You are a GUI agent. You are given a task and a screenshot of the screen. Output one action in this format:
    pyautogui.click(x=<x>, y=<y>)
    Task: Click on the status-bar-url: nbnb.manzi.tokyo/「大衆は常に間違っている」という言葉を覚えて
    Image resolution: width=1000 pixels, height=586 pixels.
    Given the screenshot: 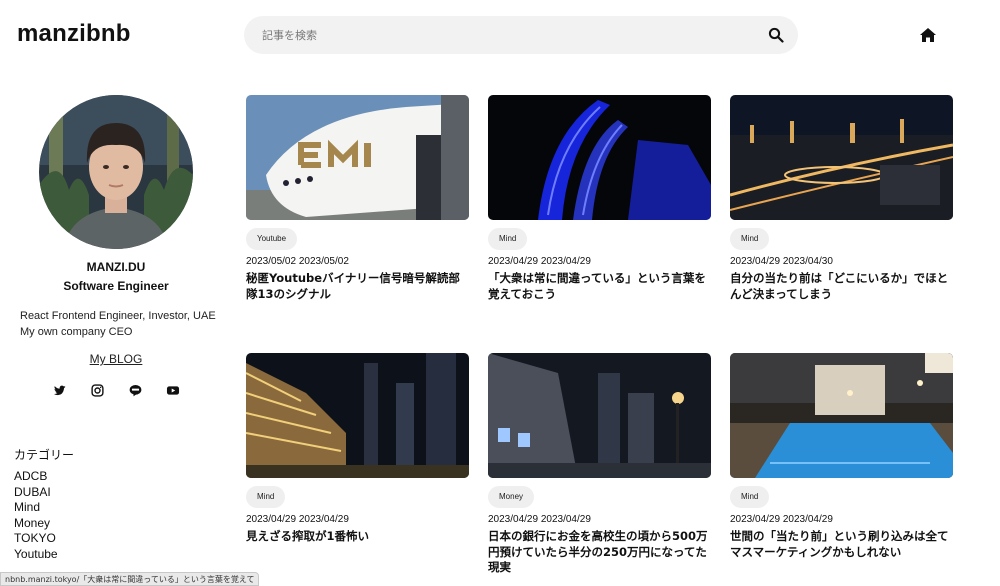 What is the action you would take?
    pyautogui.click(x=130, y=579)
    